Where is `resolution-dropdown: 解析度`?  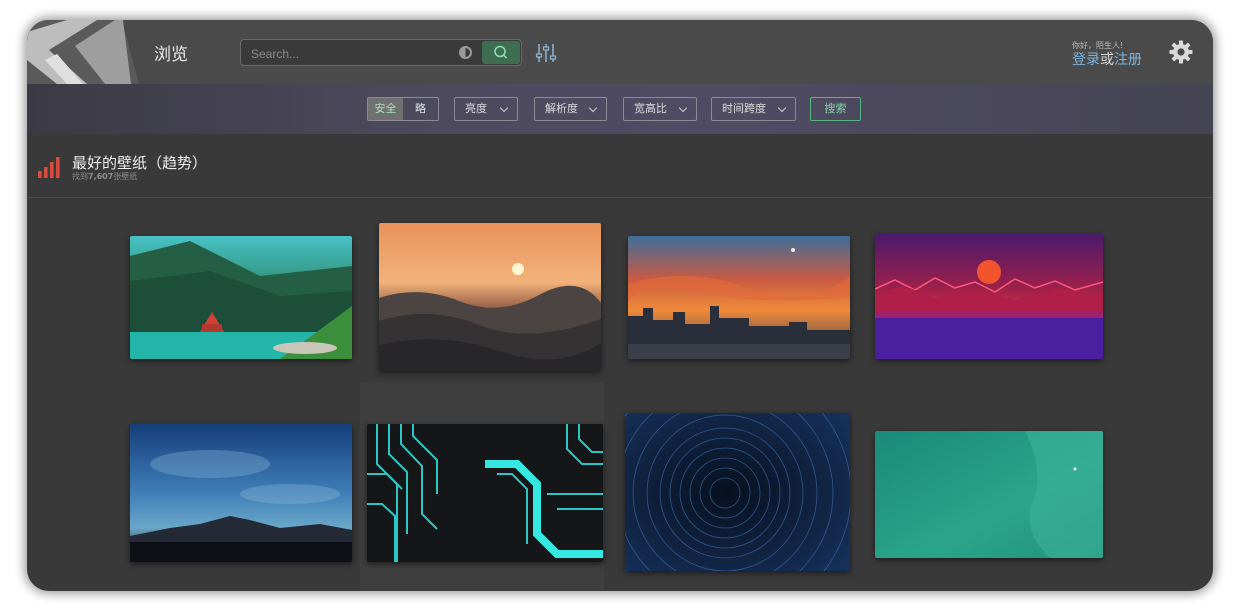 resolution-dropdown: 解析度 is located at coordinates (570, 109).